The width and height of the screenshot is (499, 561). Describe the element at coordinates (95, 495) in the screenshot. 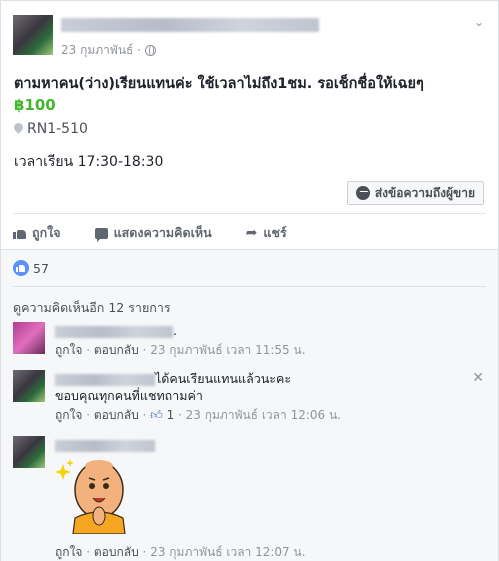

I see `sticker-image` at that location.